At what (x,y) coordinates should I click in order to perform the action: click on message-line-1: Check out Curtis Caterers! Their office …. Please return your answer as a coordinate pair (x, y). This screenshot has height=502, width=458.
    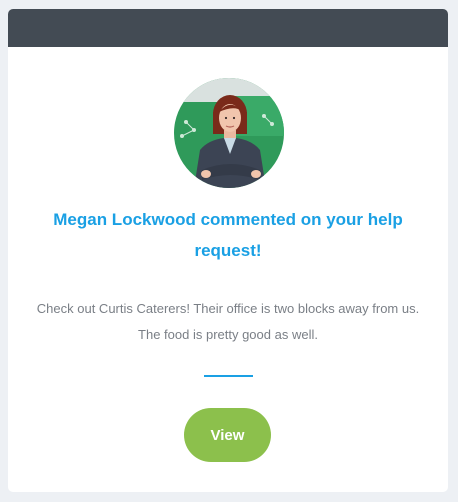
    Looking at the image, I should click on (228, 308).